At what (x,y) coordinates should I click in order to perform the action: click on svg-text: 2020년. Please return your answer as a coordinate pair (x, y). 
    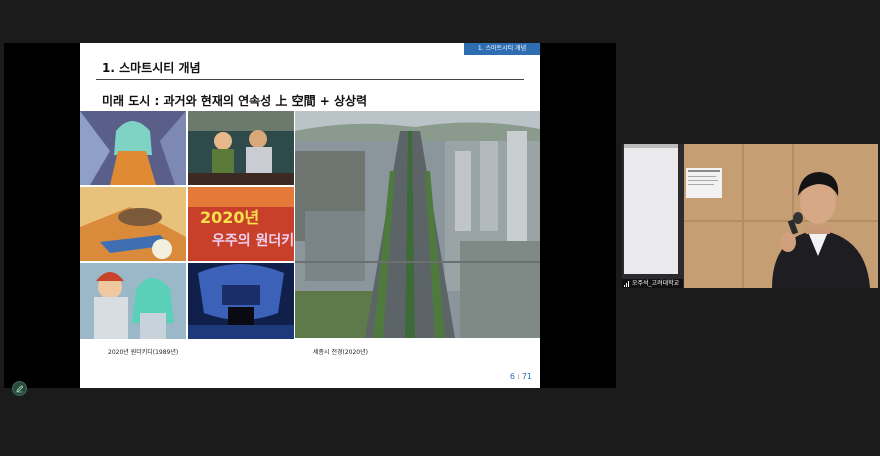
    Looking at the image, I should click on (229, 217).